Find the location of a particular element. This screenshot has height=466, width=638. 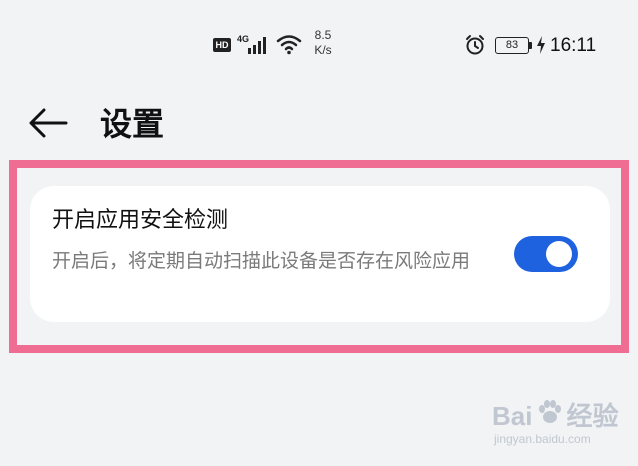

page-title: 设置 is located at coordinates (132, 124).